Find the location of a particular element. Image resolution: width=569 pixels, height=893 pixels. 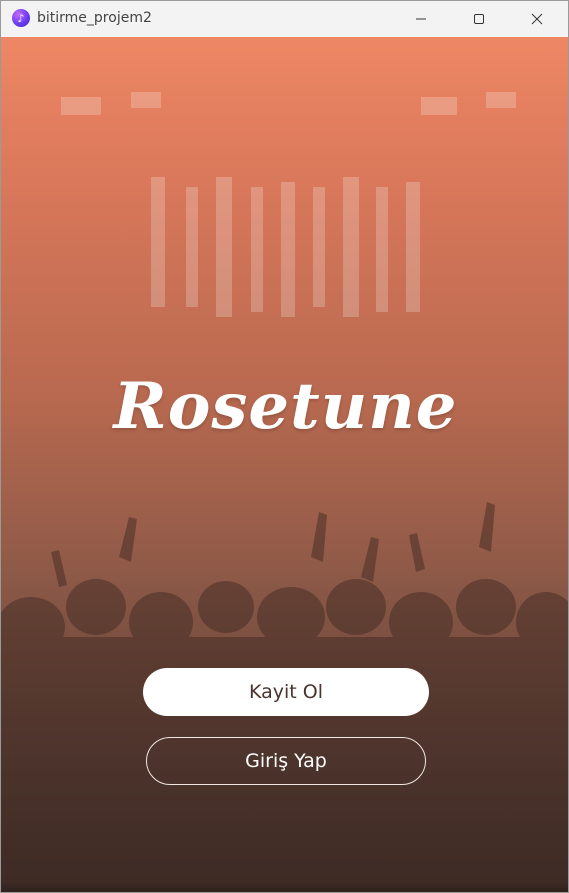

minimize-button is located at coordinates (421, 19).